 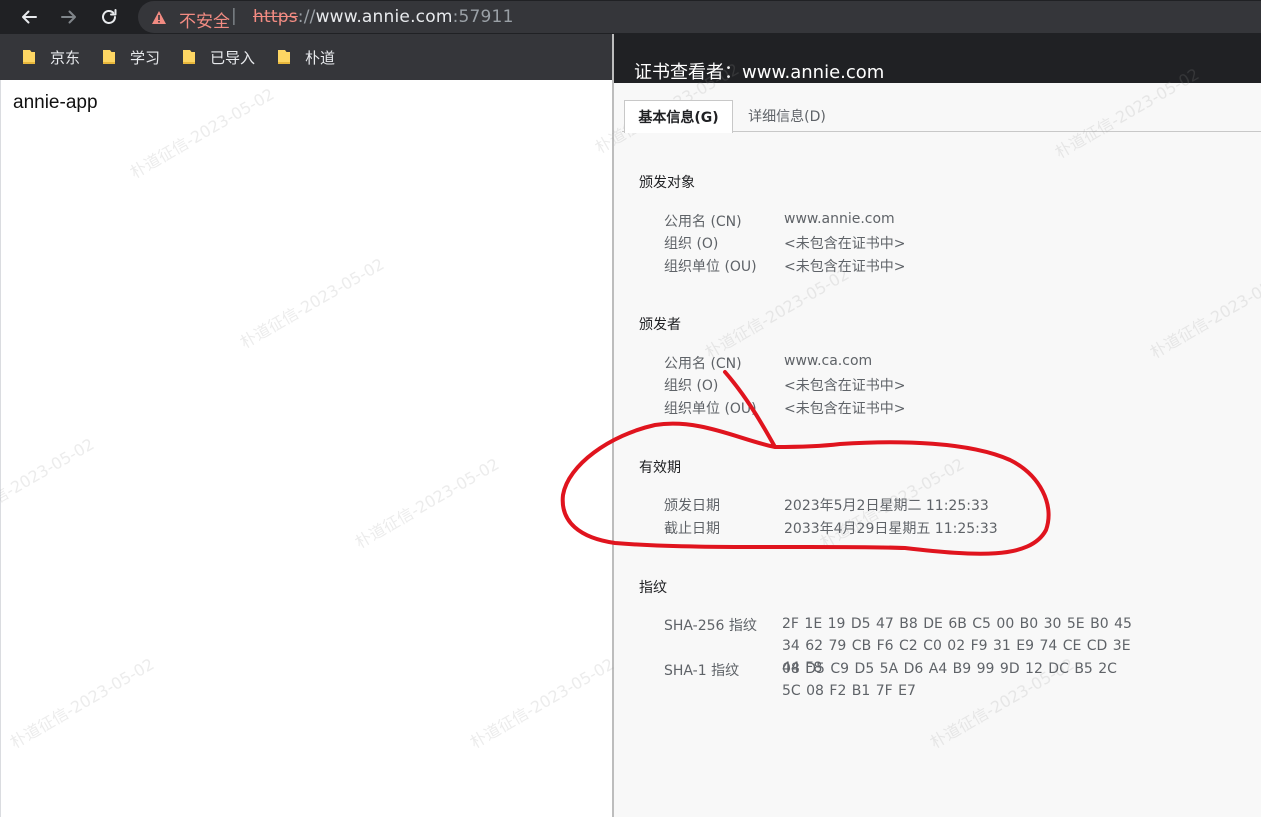 I want to click on certificate-title: 证书查看者：www.annie.com, so click(x=759, y=72).